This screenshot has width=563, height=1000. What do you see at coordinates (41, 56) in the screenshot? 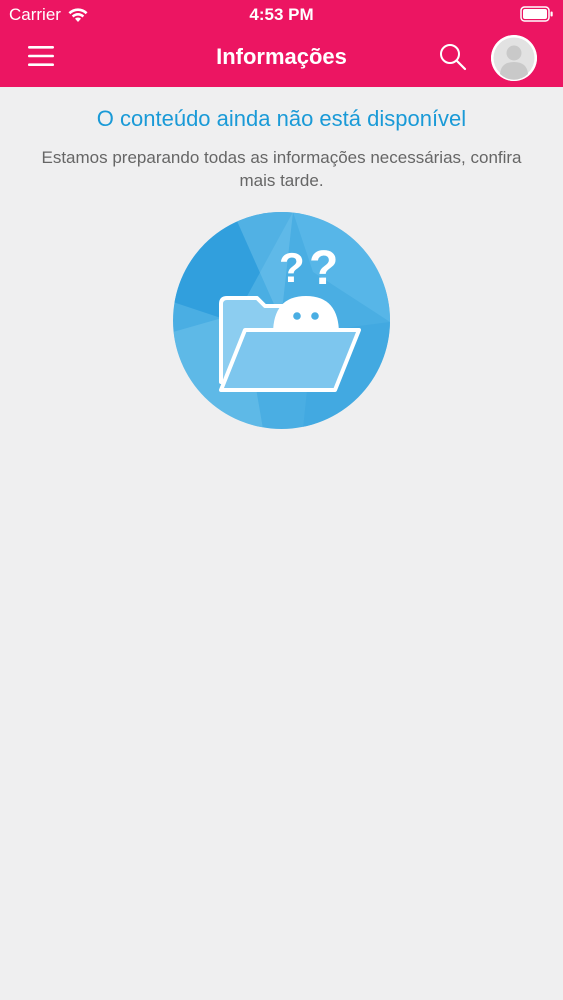
I see `hamburger-menu-icon` at bounding box center [41, 56].